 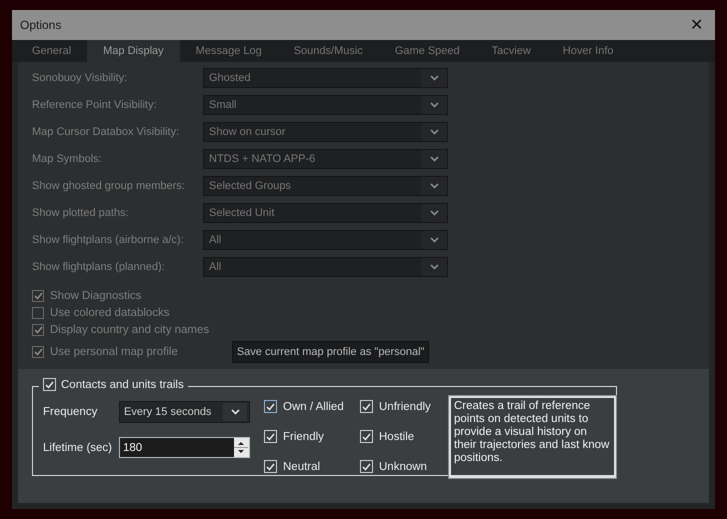 I want to click on checkbox-label: Friendly, so click(x=303, y=436).